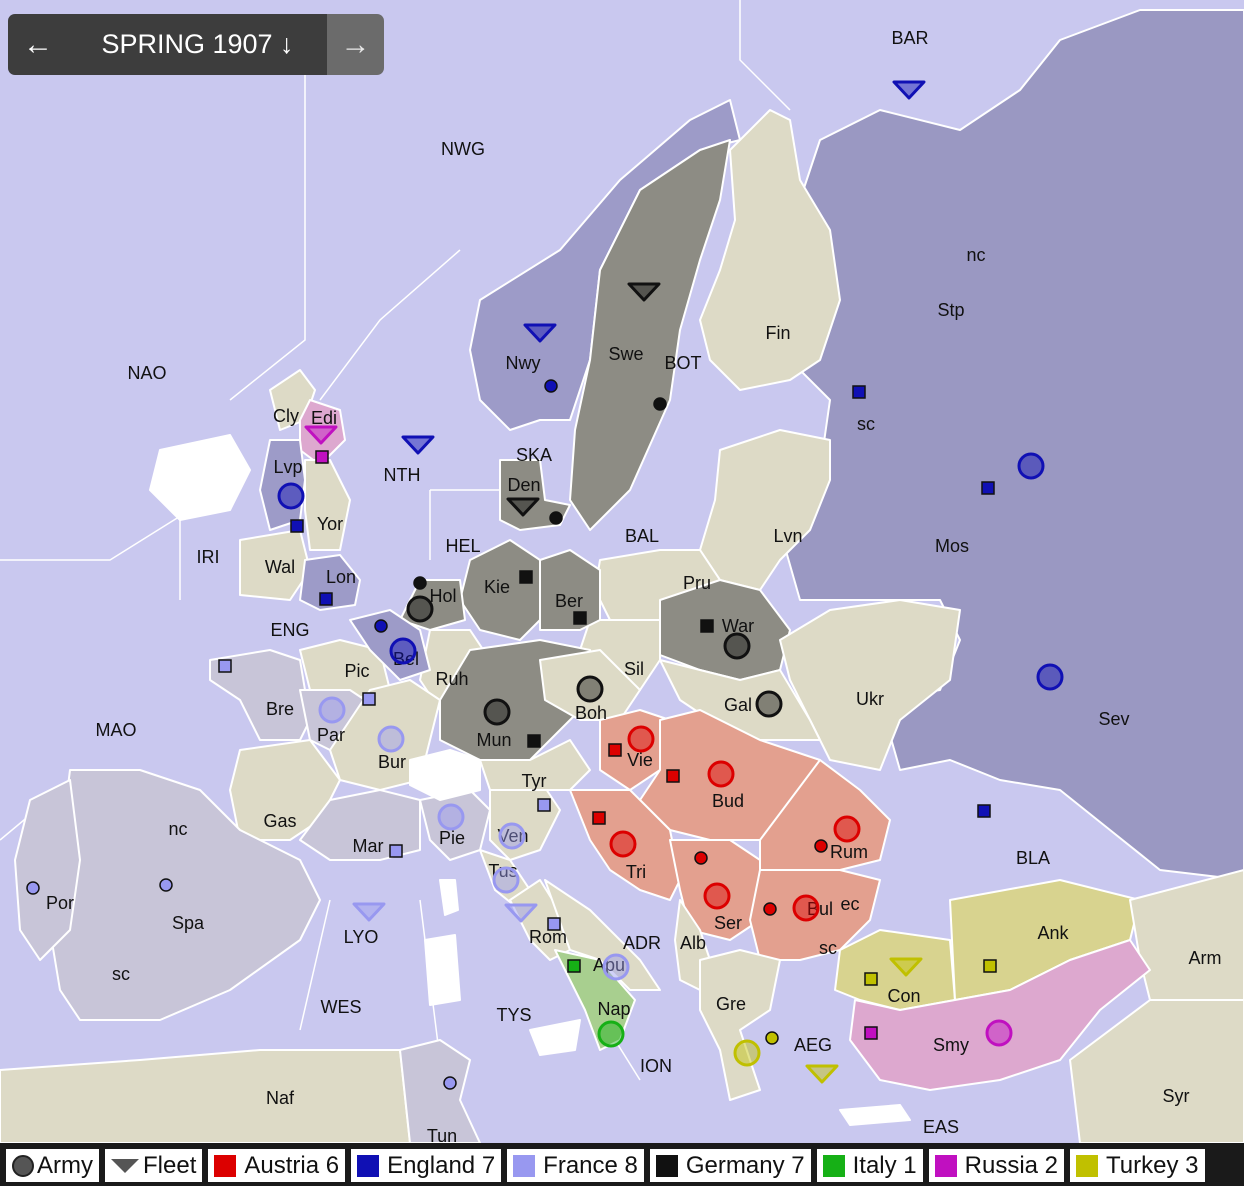 The width and height of the screenshot is (1244, 1186). I want to click on france-army-pie, so click(451, 817).